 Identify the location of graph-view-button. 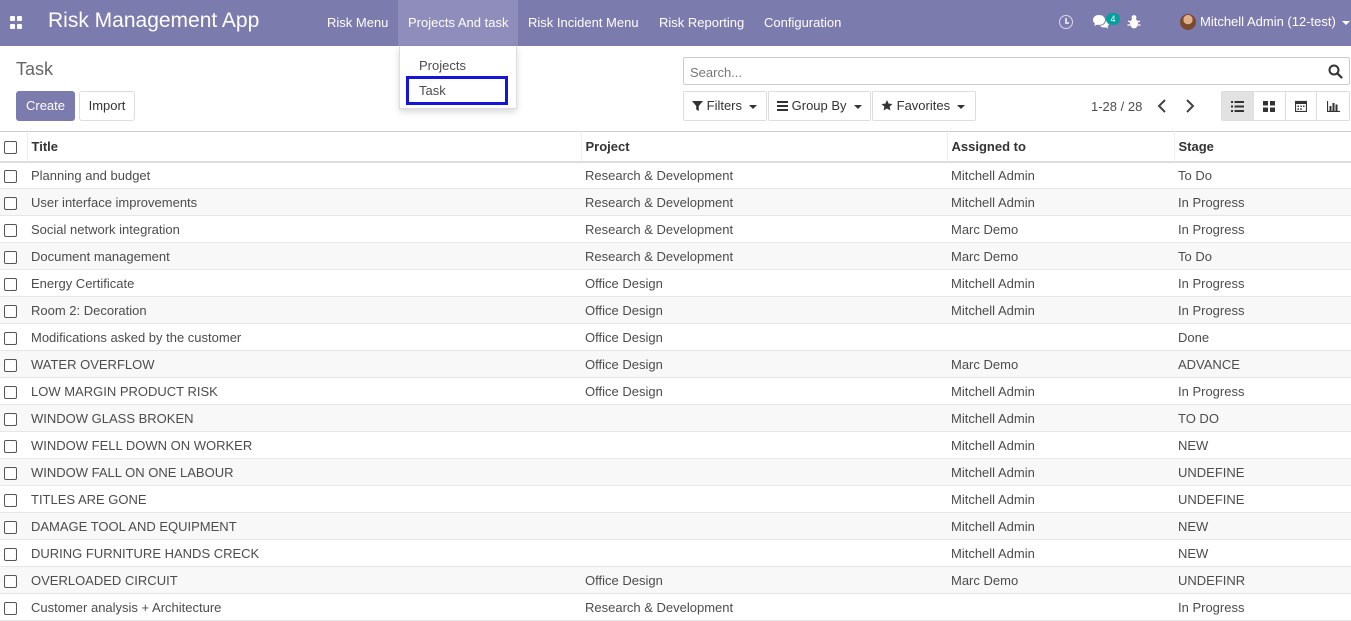
(1333, 106).